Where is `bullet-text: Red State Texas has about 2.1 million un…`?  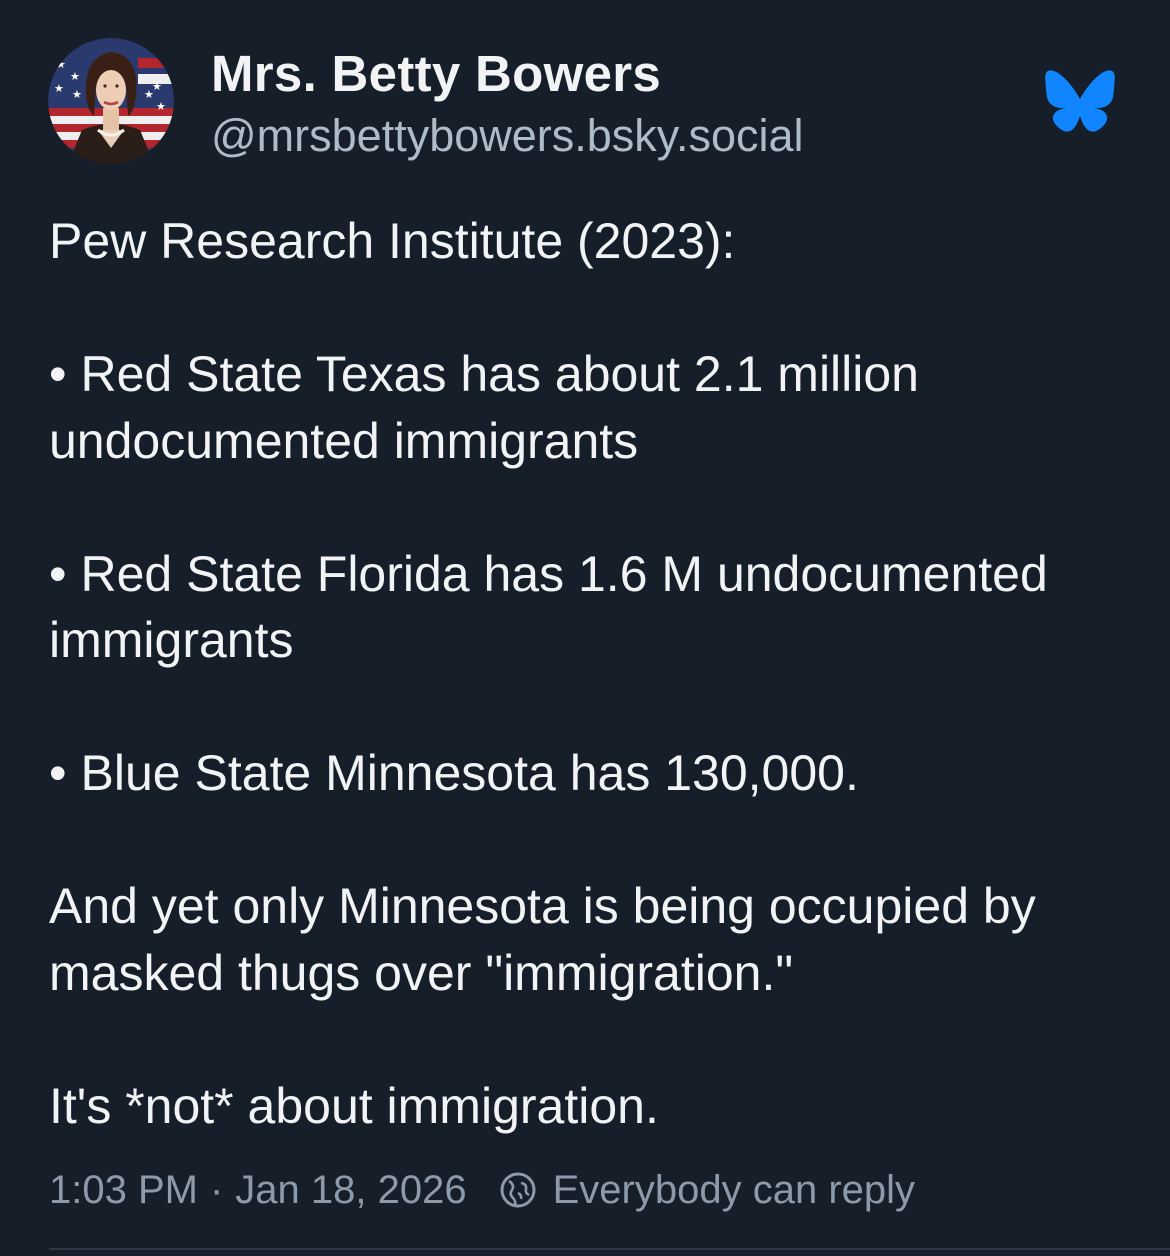
bullet-text: Red State Texas has about 2.1 million un… is located at coordinates (484, 407).